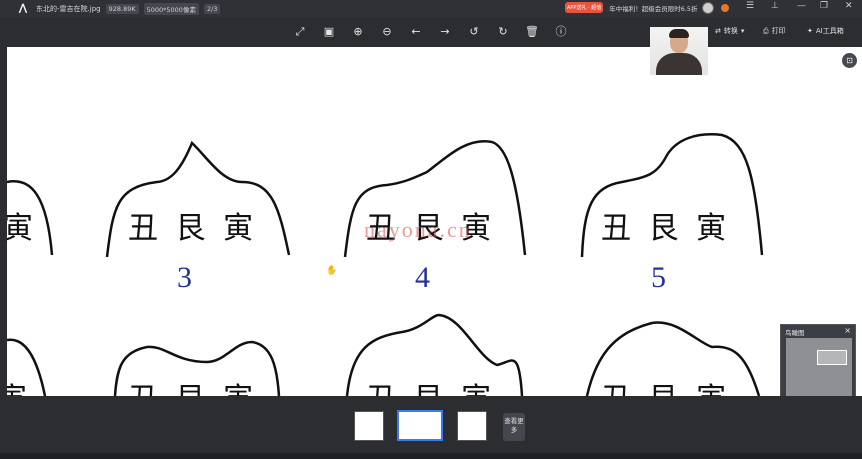 The height and width of the screenshot is (459, 862). I want to click on next-icon: →, so click(445, 32).